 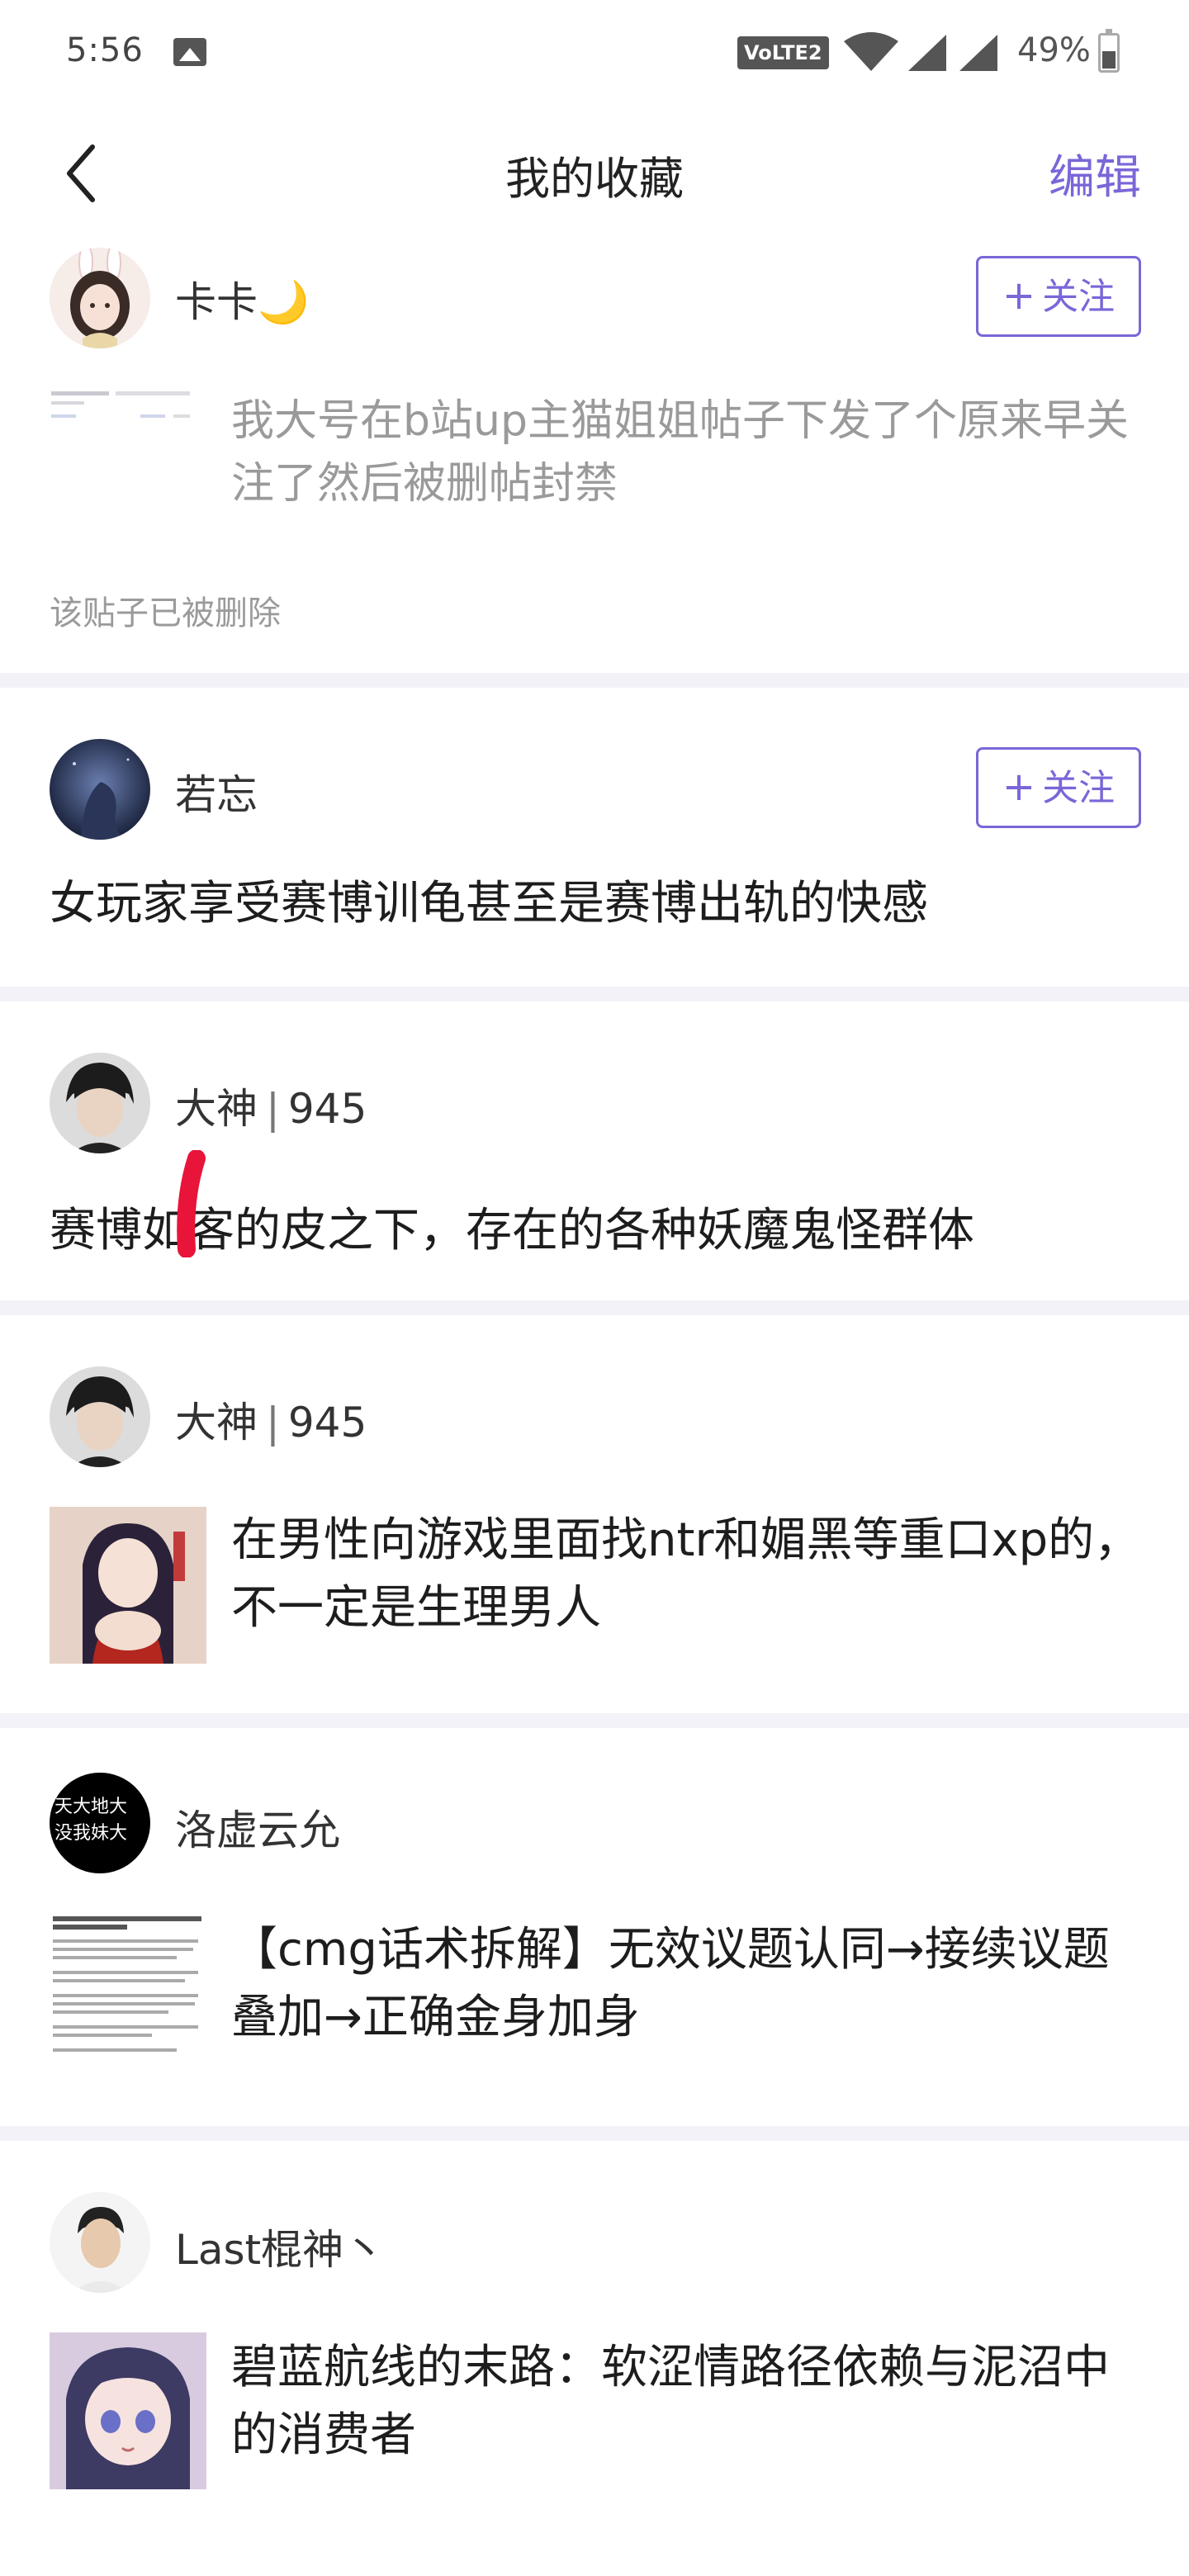 What do you see at coordinates (783, 52) in the screenshot?
I see `volte-badge: VoLTE2` at bounding box center [783, 52].